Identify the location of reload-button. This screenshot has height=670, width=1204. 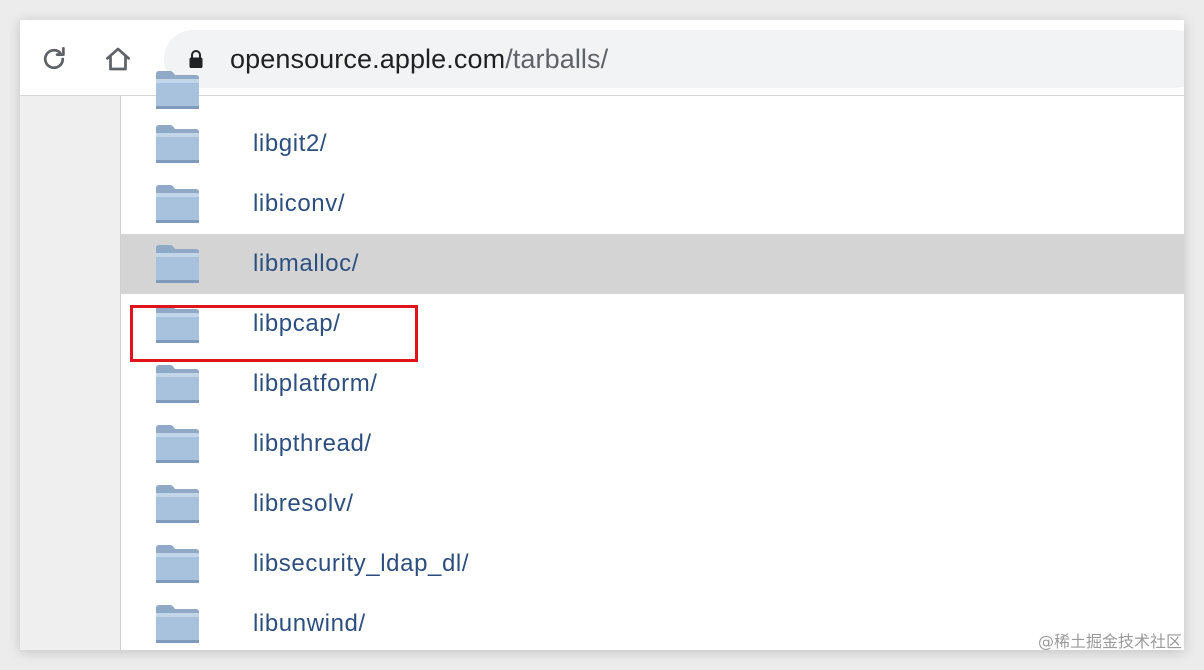
(54, 59).